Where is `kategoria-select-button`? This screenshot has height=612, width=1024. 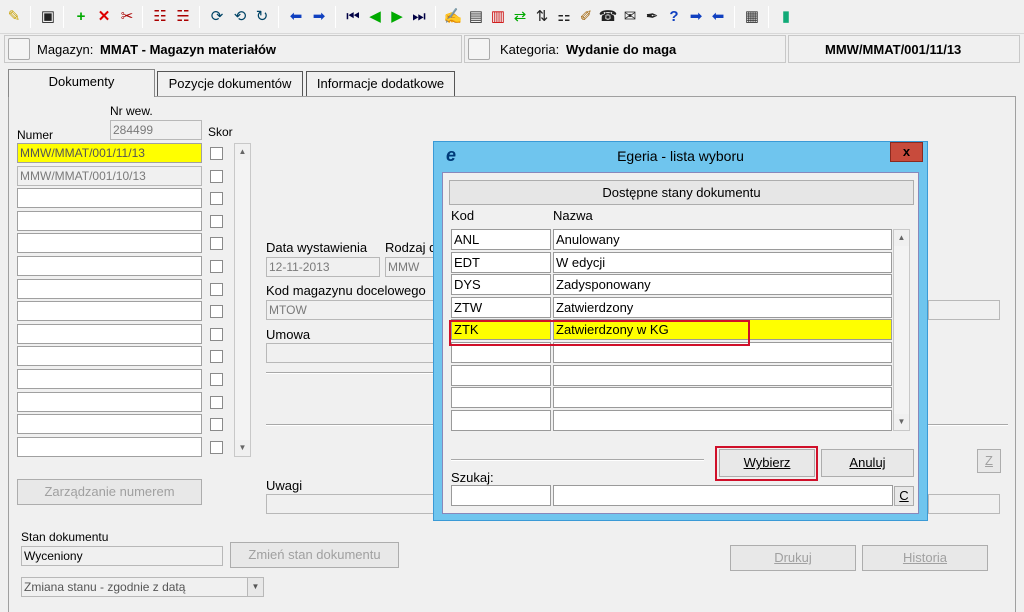
kategoria-select-button is located at coordinates (479, 49).